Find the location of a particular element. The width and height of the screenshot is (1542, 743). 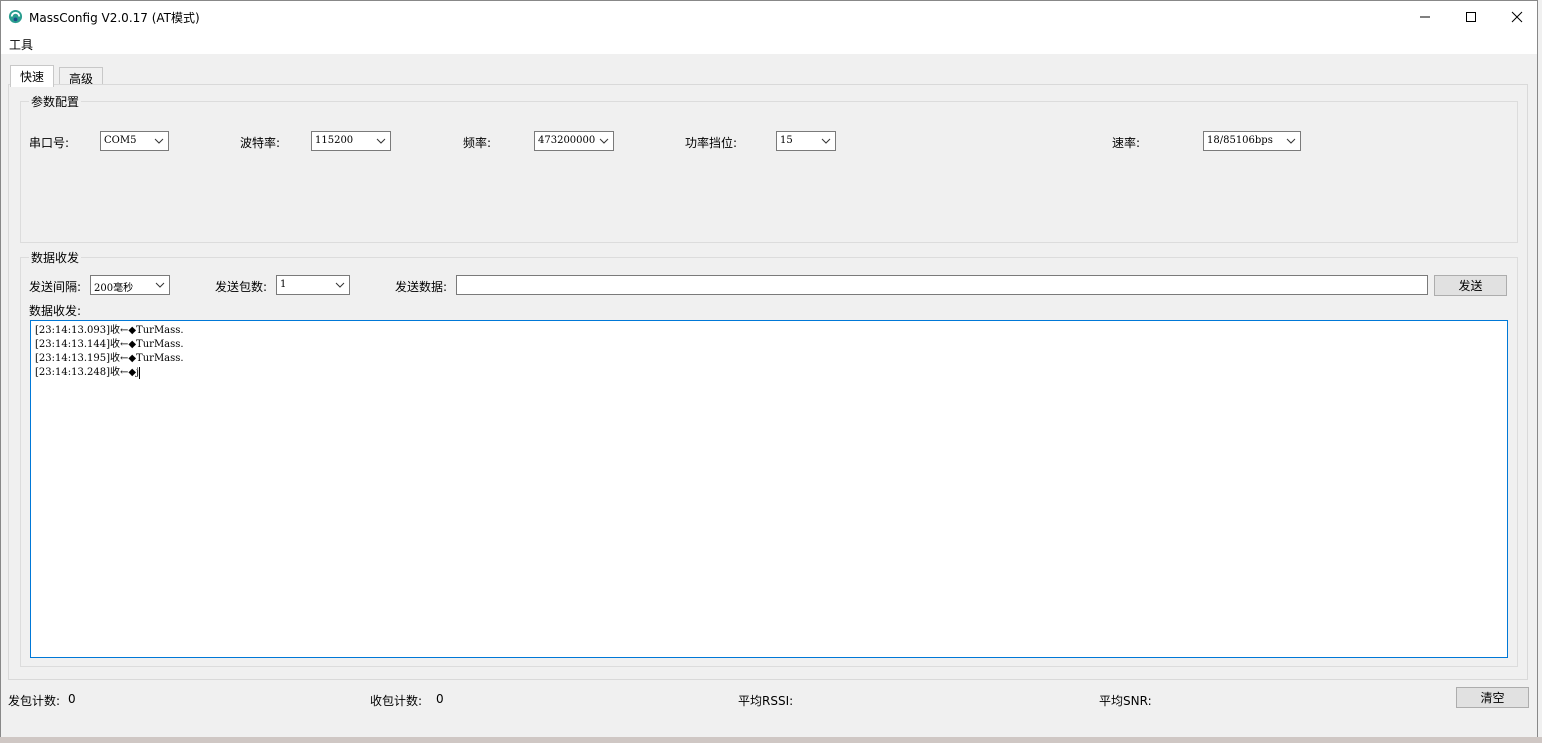

clear-button: 清空 is located at coordinates (1492, 697).